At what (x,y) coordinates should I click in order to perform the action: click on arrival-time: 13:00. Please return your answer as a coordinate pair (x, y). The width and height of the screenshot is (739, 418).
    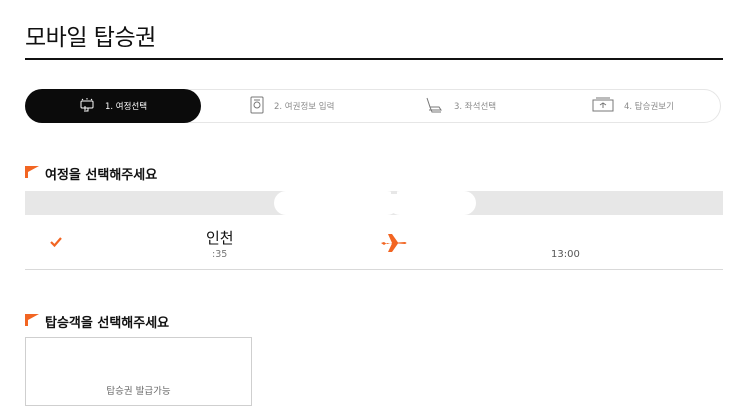
    Looking at the image, I should click on (565, 254).